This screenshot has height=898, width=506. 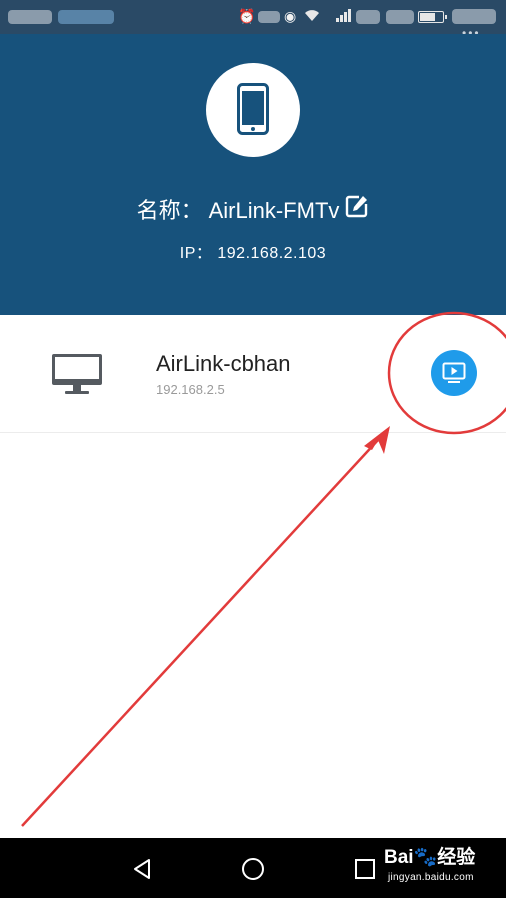 I want to click on name-value: AirLink-FMTv, so click(x=274, y=210).